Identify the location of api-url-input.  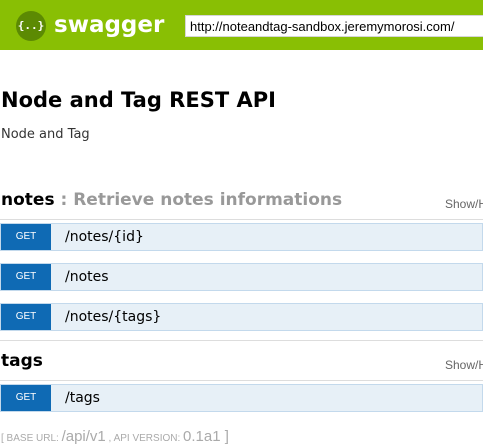
(334, 26).